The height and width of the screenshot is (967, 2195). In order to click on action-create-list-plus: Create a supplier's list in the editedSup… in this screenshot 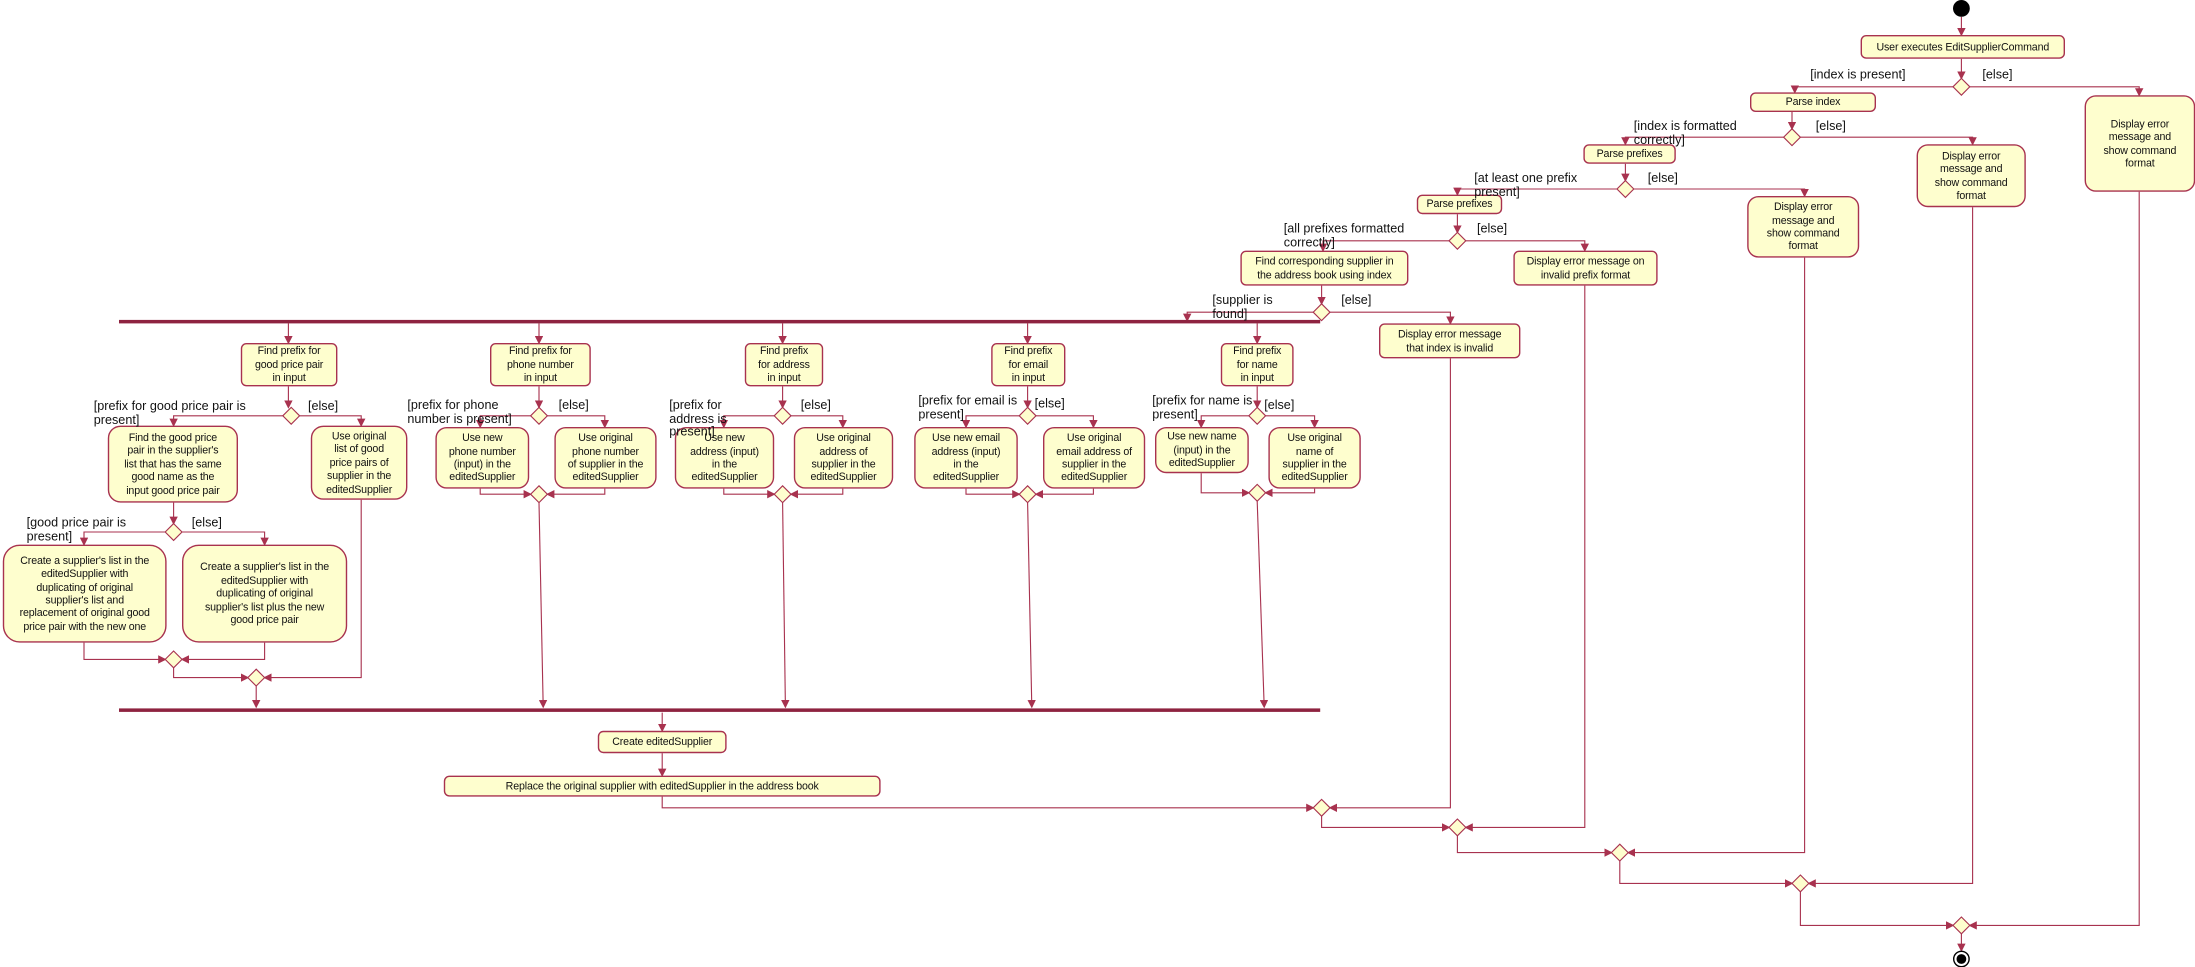, I will do `click(265, 593)`.